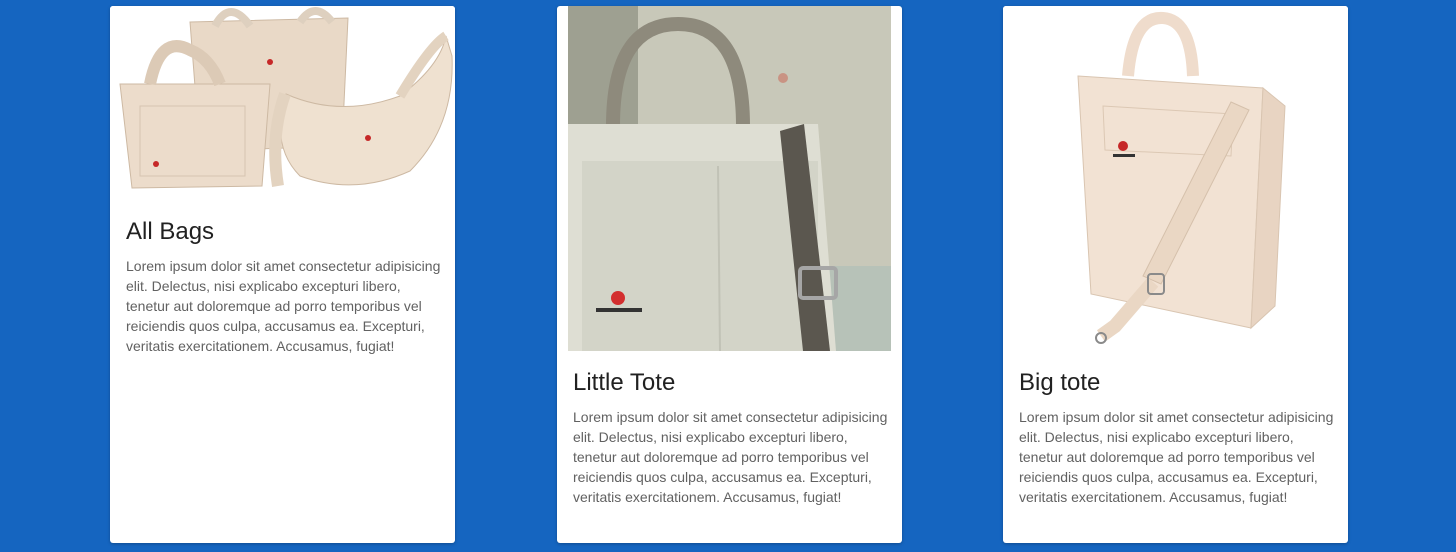 Image resolution: width=1456 pixels, height=552 pixels. I want to click on big-tote-image, so click(1175, 178).